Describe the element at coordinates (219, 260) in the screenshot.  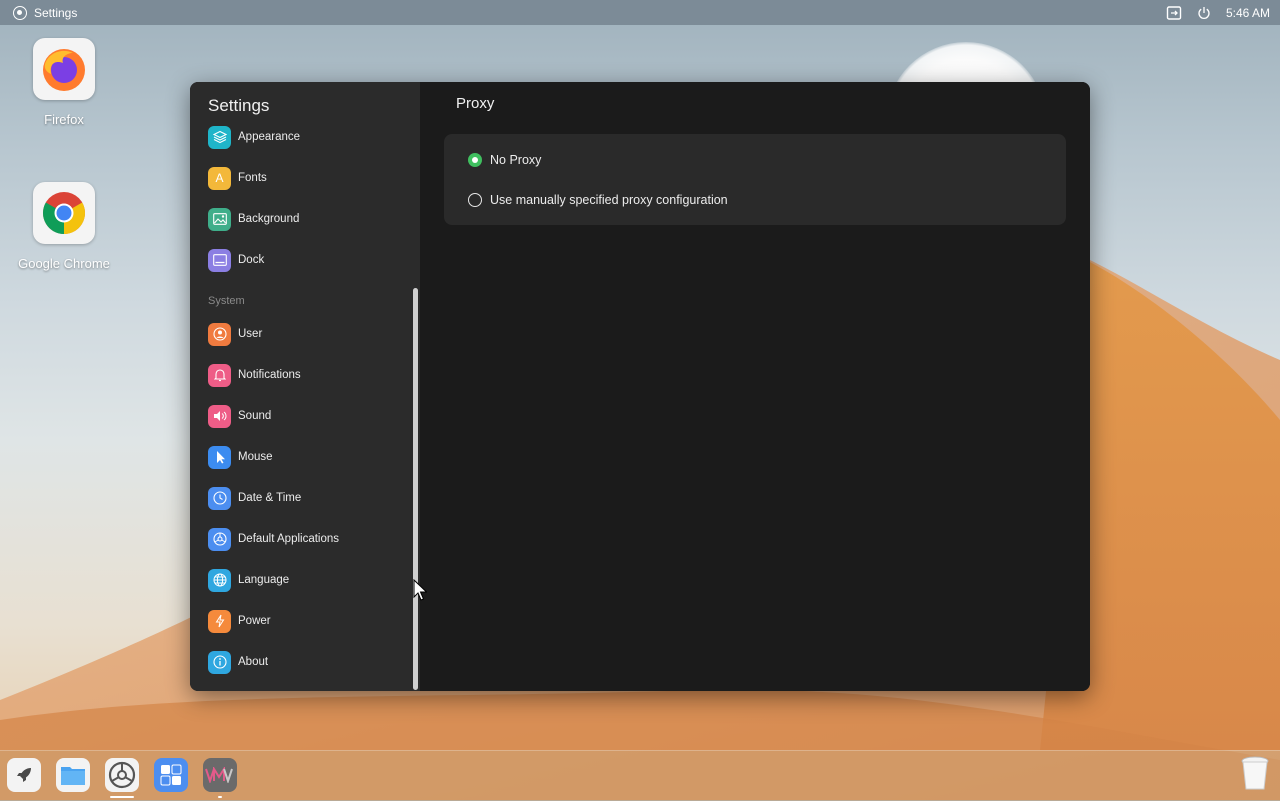
I see `dock-icon` at that location.